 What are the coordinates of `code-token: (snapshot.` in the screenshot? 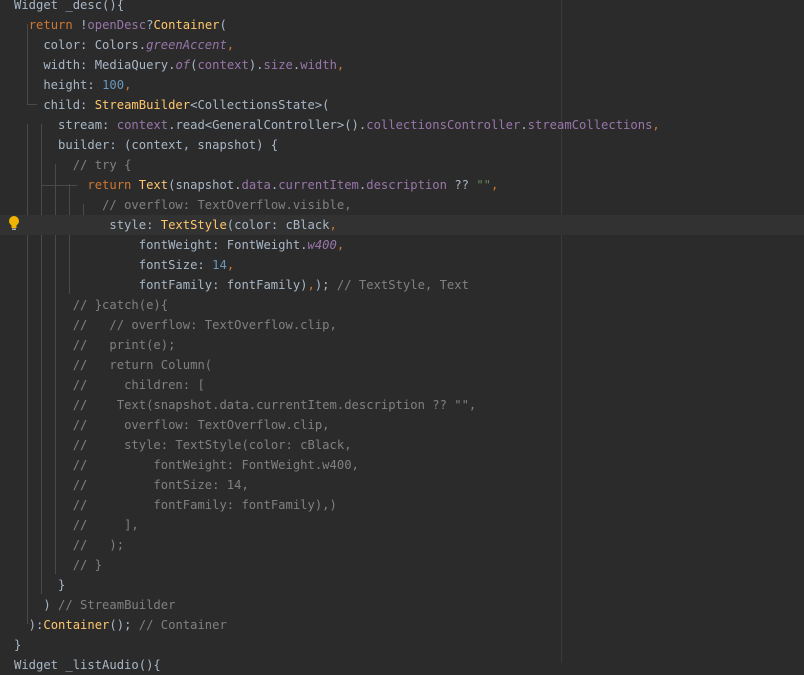 It's located at (205, 185).